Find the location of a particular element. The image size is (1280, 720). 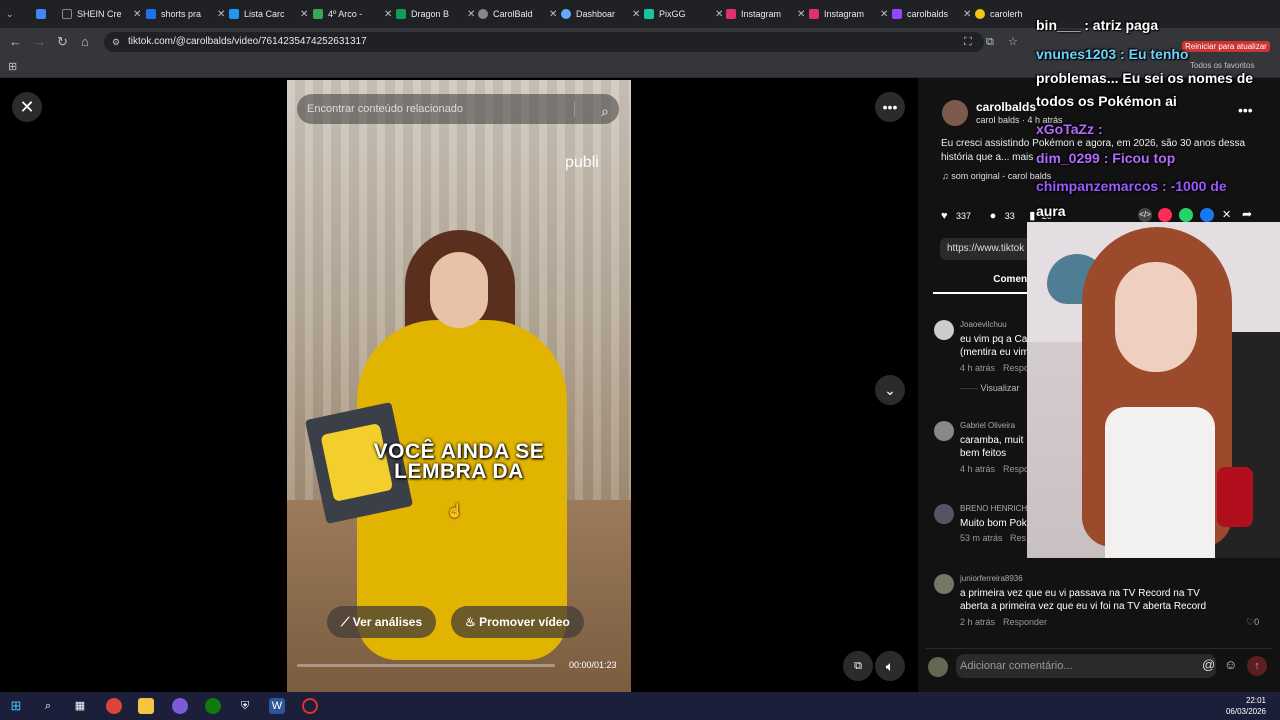

like-count: 337 is located at coordinates (964, 216).